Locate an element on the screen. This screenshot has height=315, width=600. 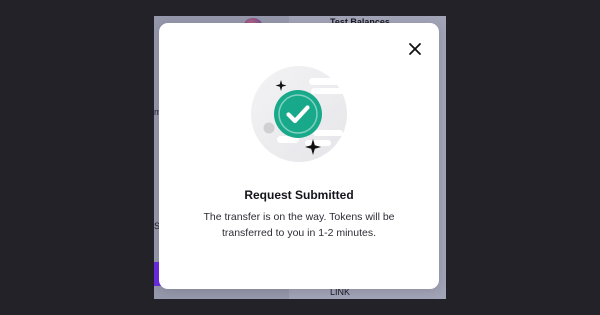
close-button is located at coordinates (415, 49).